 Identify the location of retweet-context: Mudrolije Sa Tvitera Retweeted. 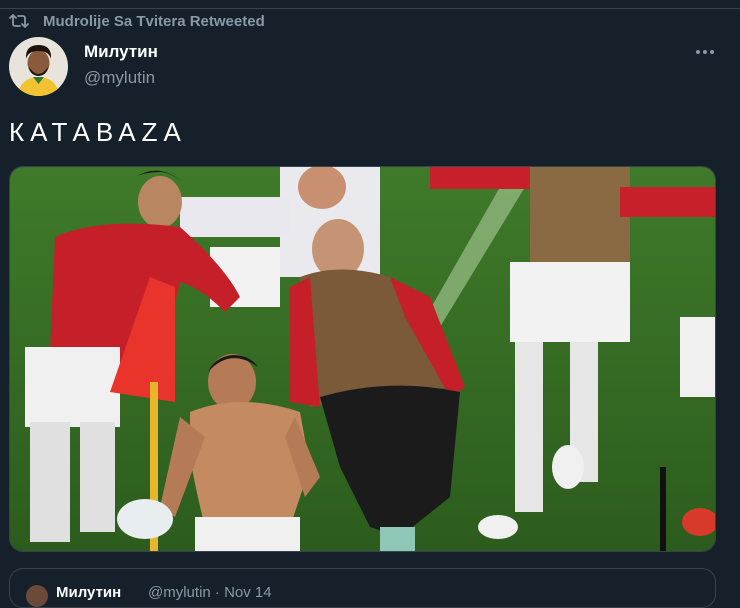
(137, 21).